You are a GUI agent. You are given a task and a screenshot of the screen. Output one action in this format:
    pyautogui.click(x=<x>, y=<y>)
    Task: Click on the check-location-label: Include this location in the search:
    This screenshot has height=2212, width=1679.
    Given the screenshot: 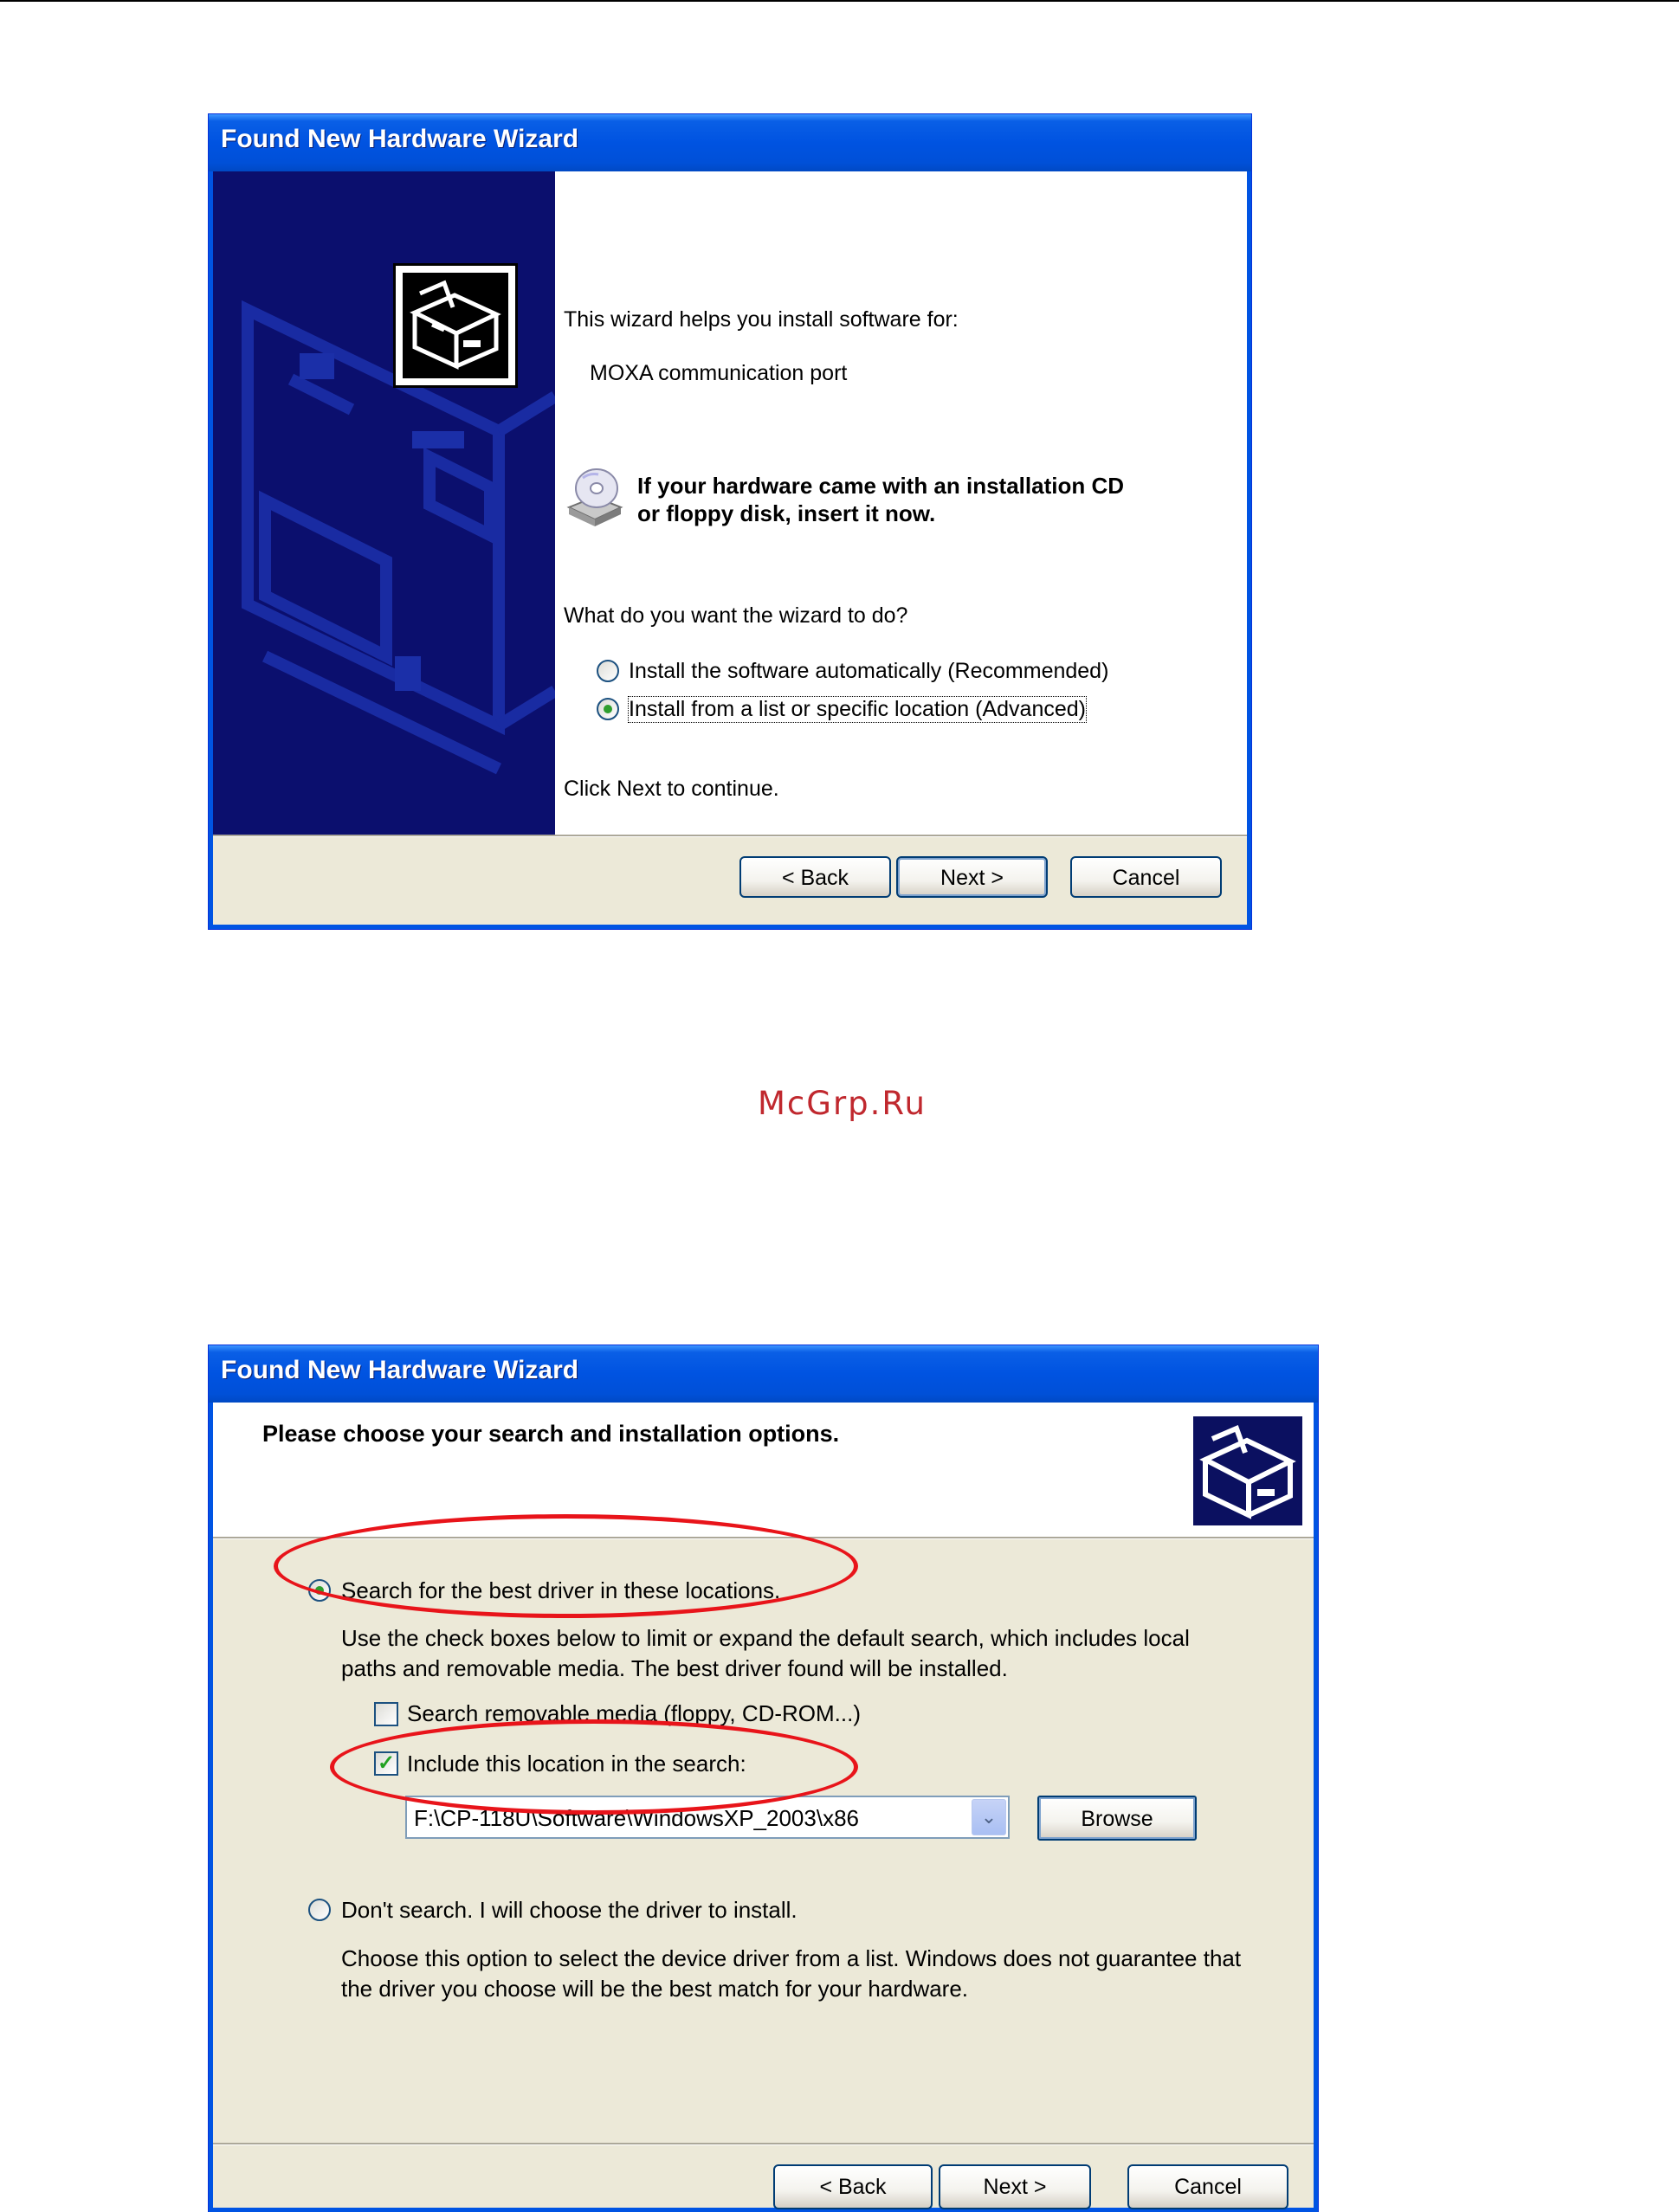 What is the action you would take?
    pyautogui.click(x=576, y=1764)
    